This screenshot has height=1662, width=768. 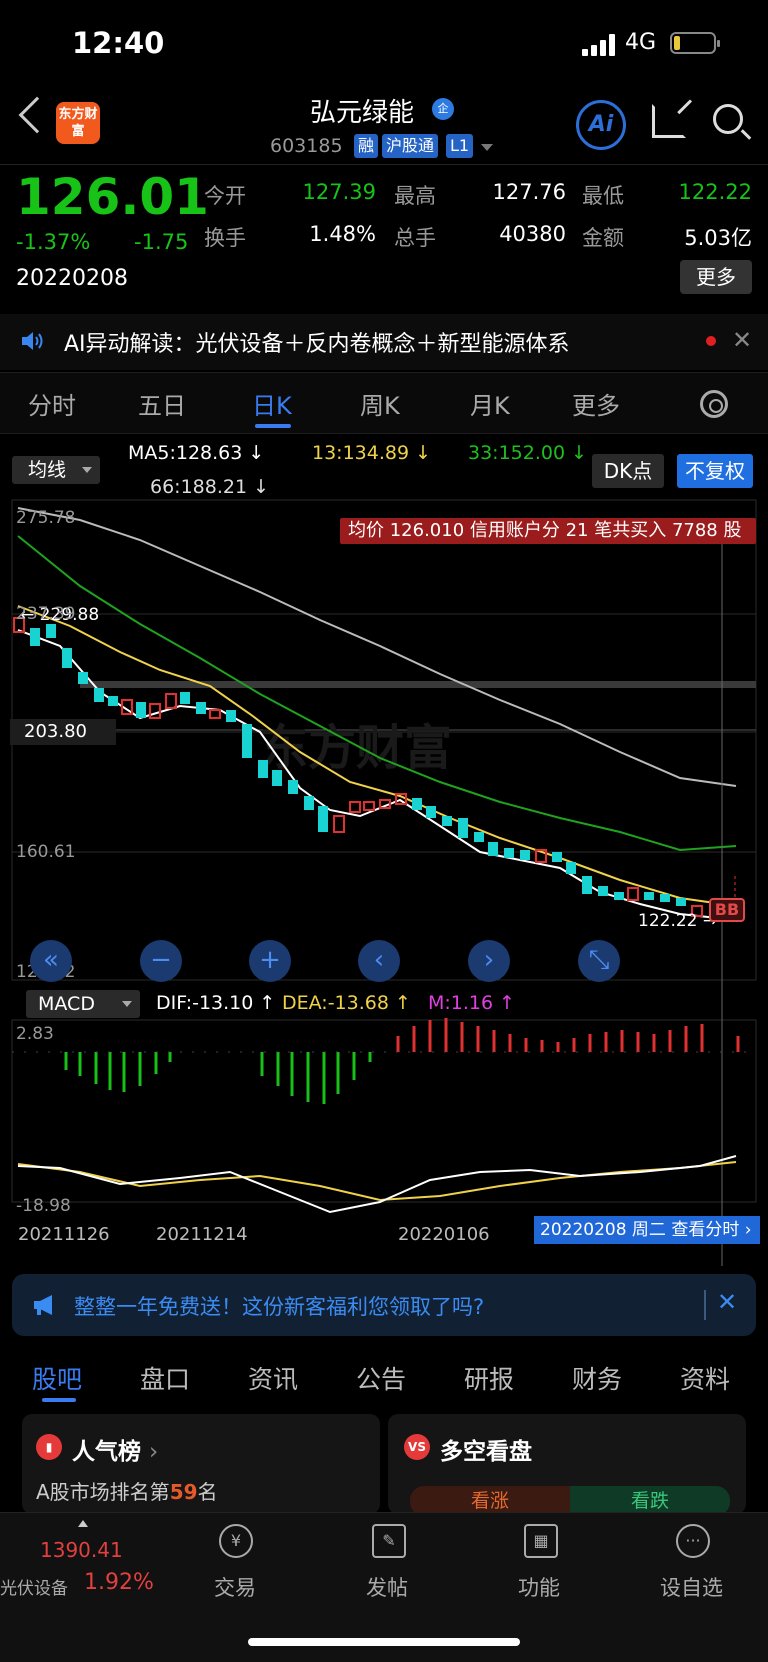 What do you see at coordinates (603, 196) in the screenshot?
I see `low-label: 最低` at bounding box center [603, 196].